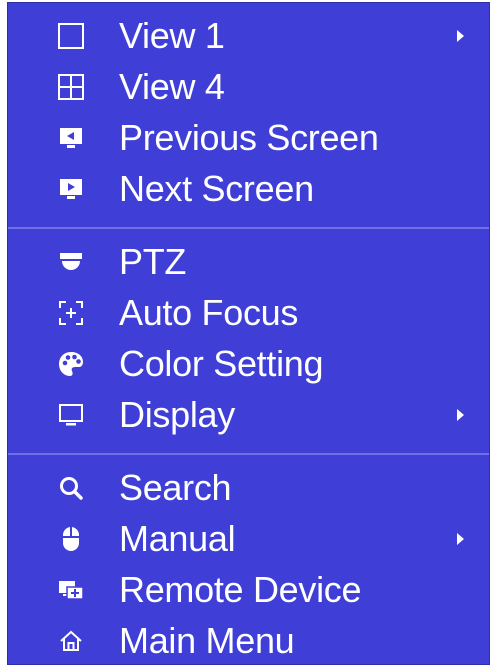 The image size is (498, 670). I want to click on menu-item-label: View 4, so click(172, 86).